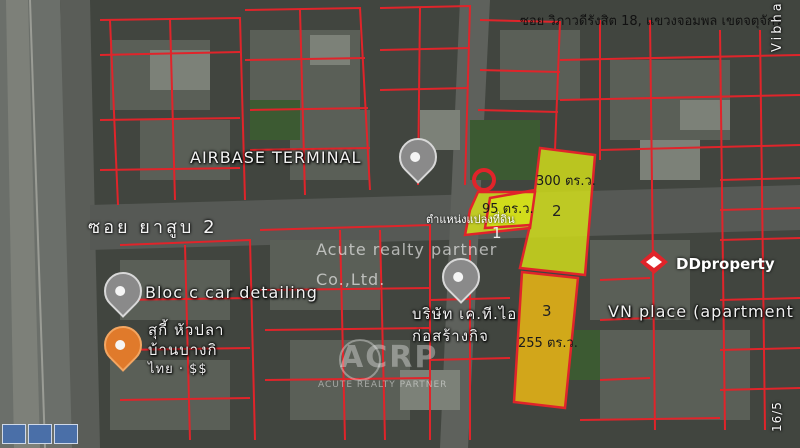 The width and height of the screenshot is (800, 448). What do you see at coordinates (153, 227) in the screenshot?
I see `street-label-soi: ซอย ยาสูบ 2` at bounding box center [153, 227].